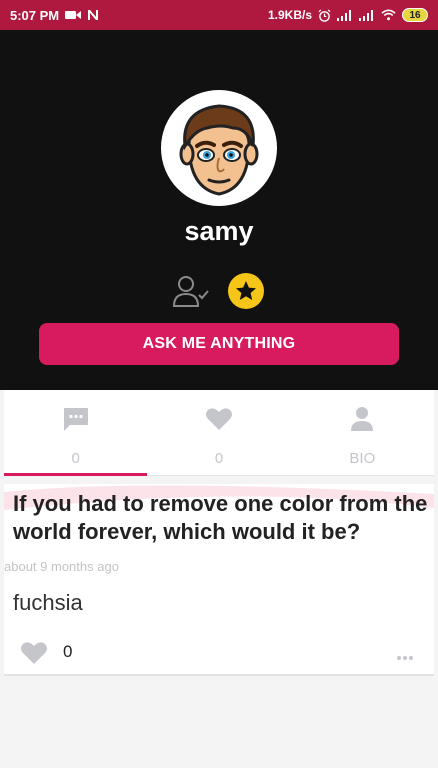  I want to click on tab-likes: 0, so click(218, 432).